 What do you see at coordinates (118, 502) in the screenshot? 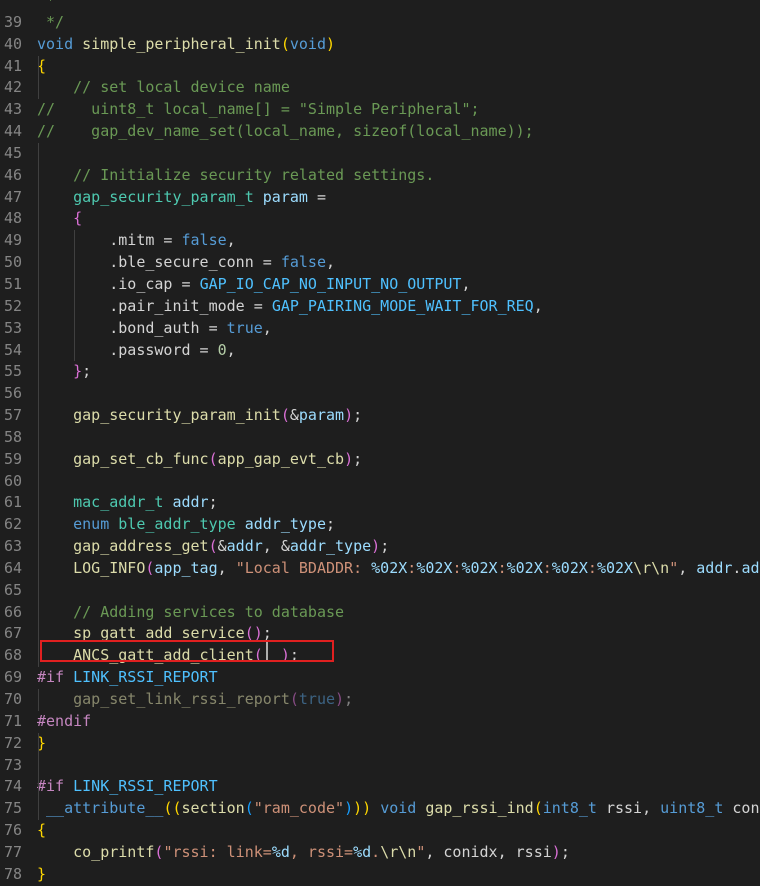
I see `code-token: mac_addr_t` at bounding box center [118, 502].